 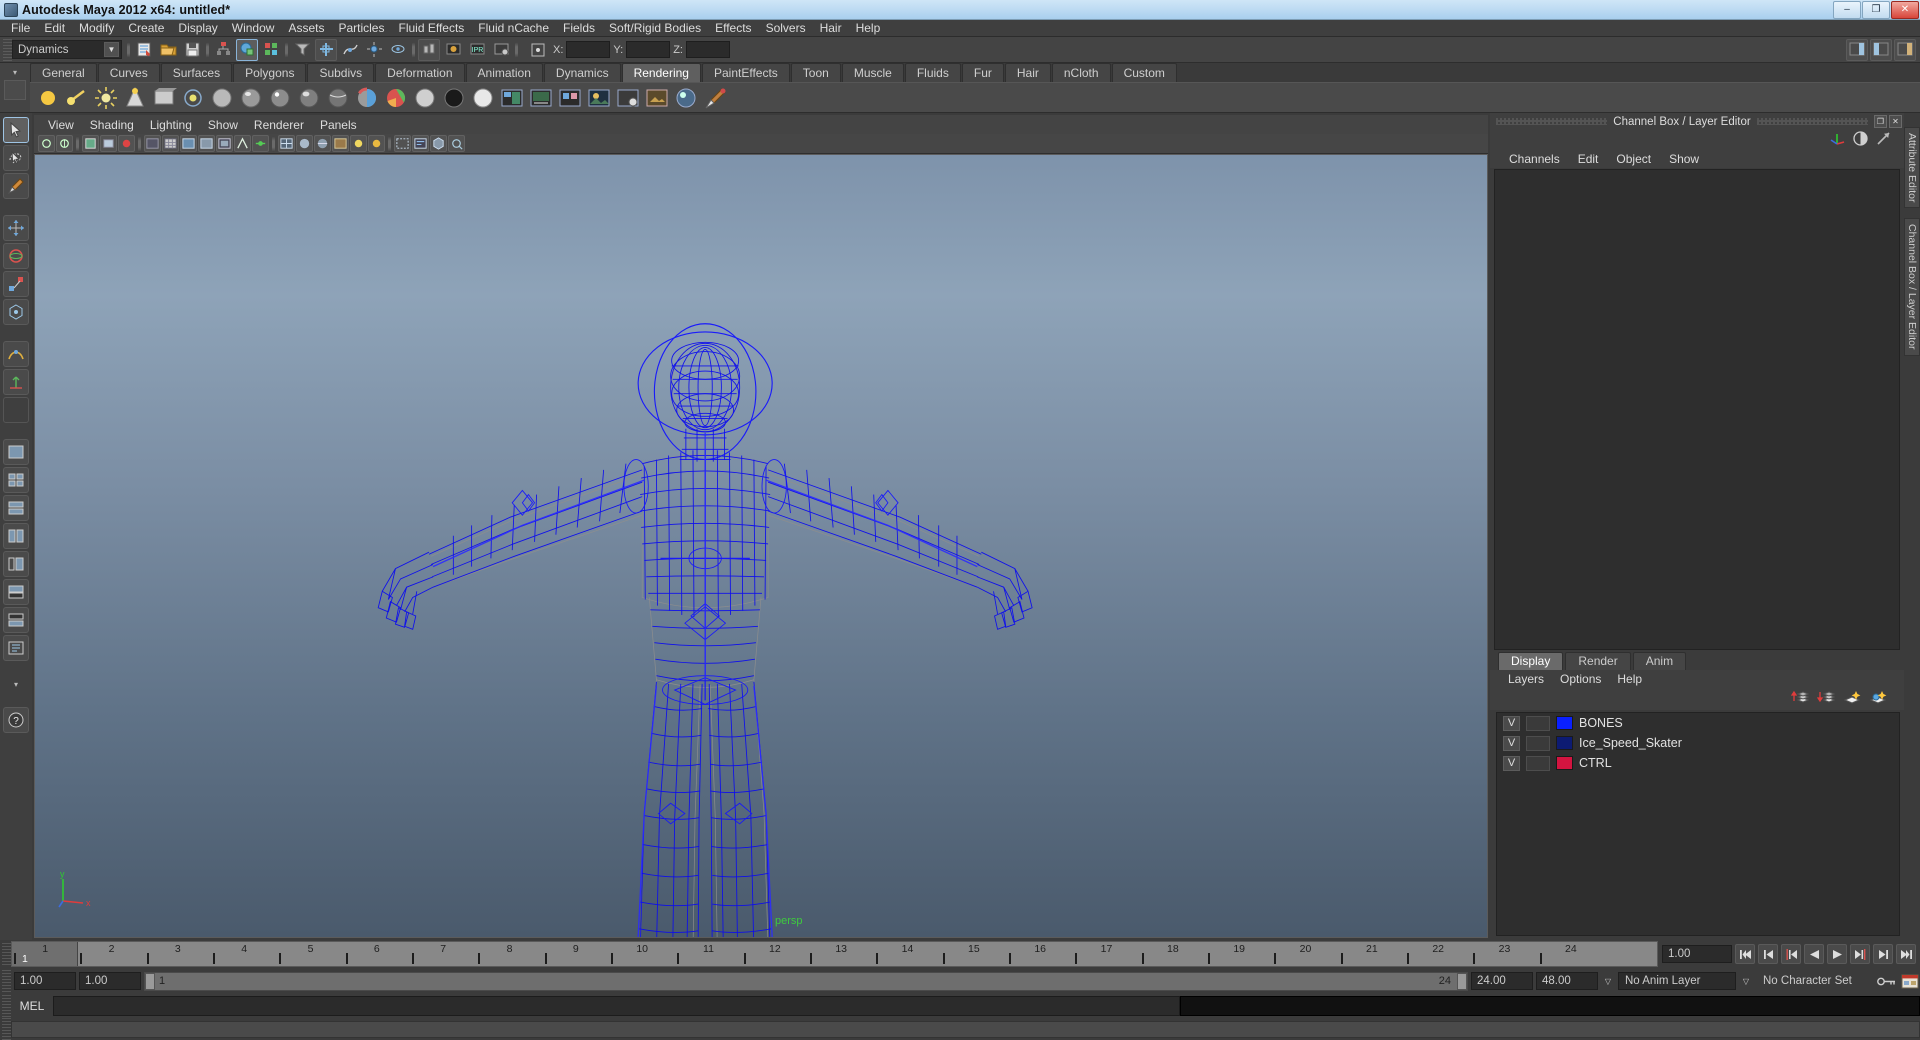 What do you see at coordinates (1502, 981) in the screenshot?
I see `range-end-time-field: 24.00` at bounding box center [1502, 981].